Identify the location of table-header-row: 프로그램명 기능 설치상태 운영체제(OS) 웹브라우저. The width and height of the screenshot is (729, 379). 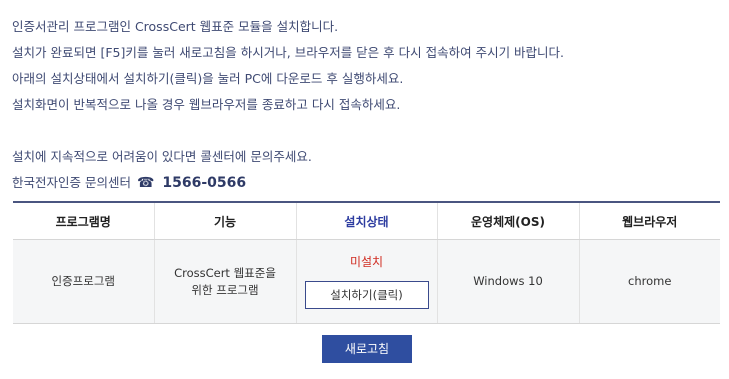
(366, 220).